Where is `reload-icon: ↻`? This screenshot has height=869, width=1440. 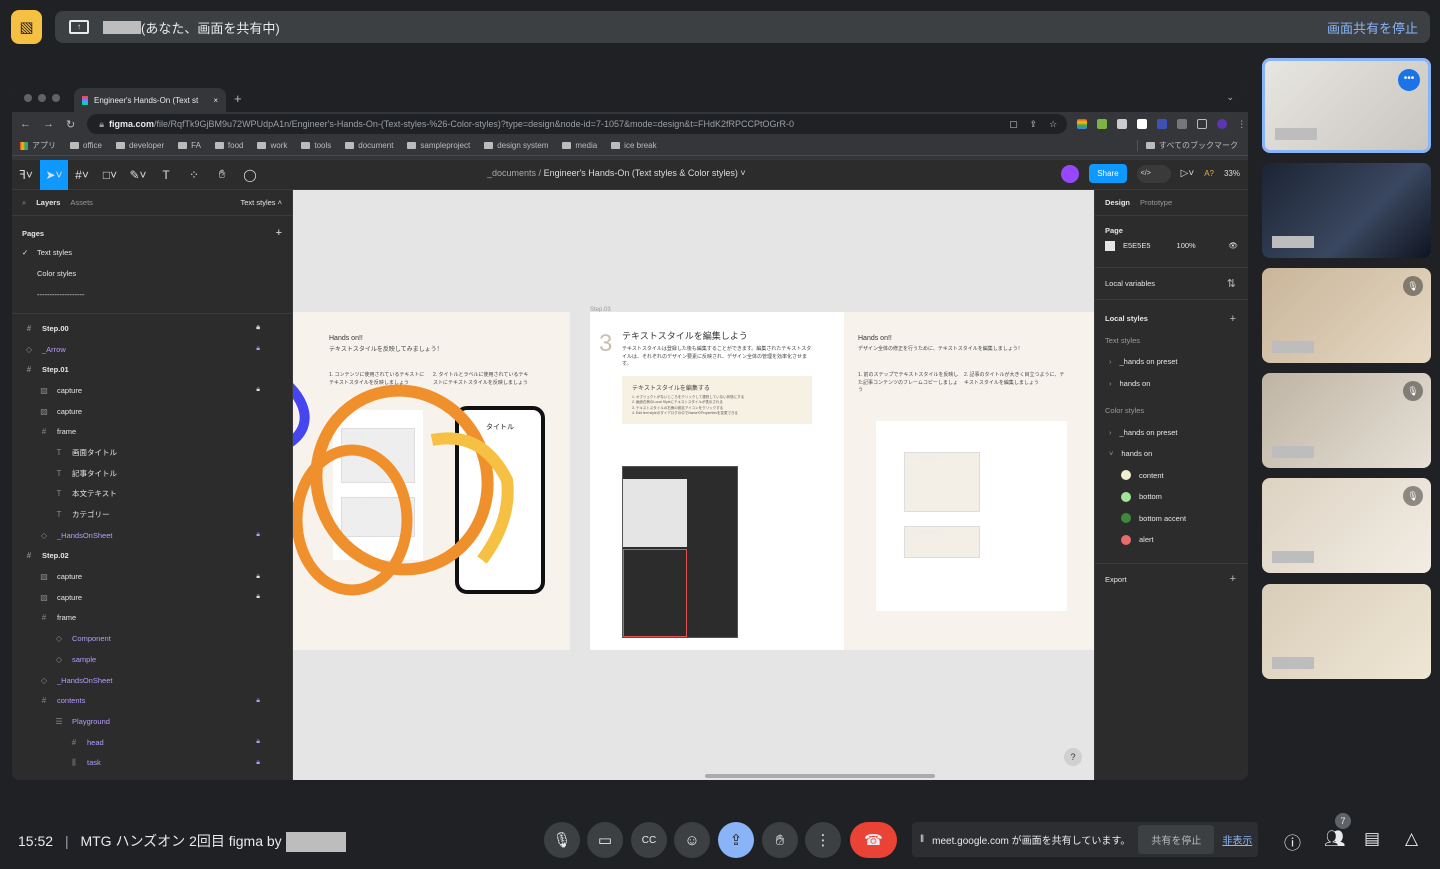
reload-icon: ↻ is located at coordinates (70, 124).